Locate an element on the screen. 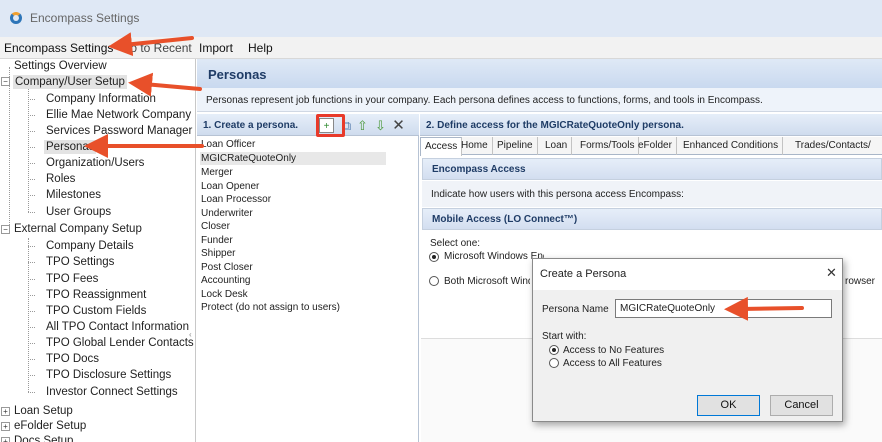 The height and width of the screenshot is (442, 882). radio-all-features is located at coordinates (554, 363).